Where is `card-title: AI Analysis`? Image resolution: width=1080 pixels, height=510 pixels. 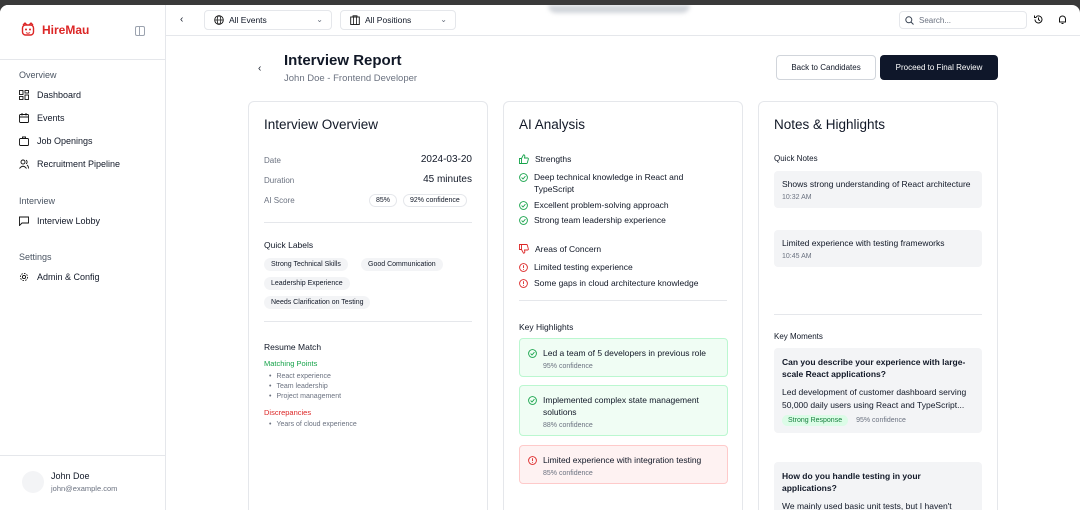 card-title: AI Analysis is located at coordinates (552, 124).